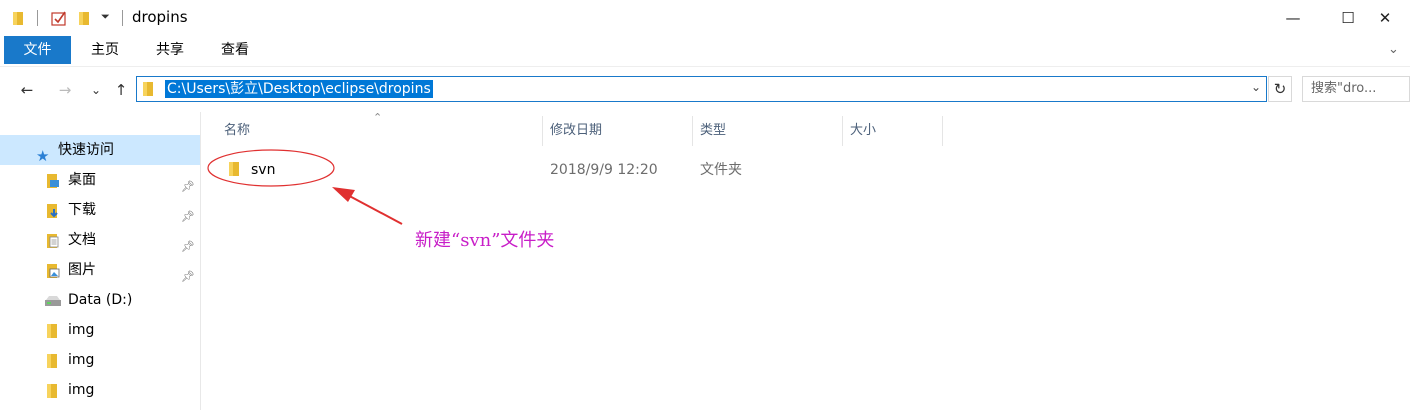 This screenshot has height=410, width=1410. What do you see at coordinates (53, 301) in the screenshot?
I see `drive-icon` at bounding box center [53, 301].